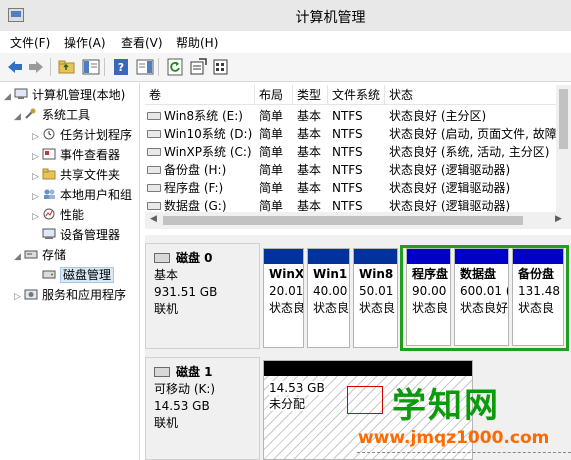 The width and height of the screenshot is (571, 460). I want to click on properties-icon, so click(198, 67).